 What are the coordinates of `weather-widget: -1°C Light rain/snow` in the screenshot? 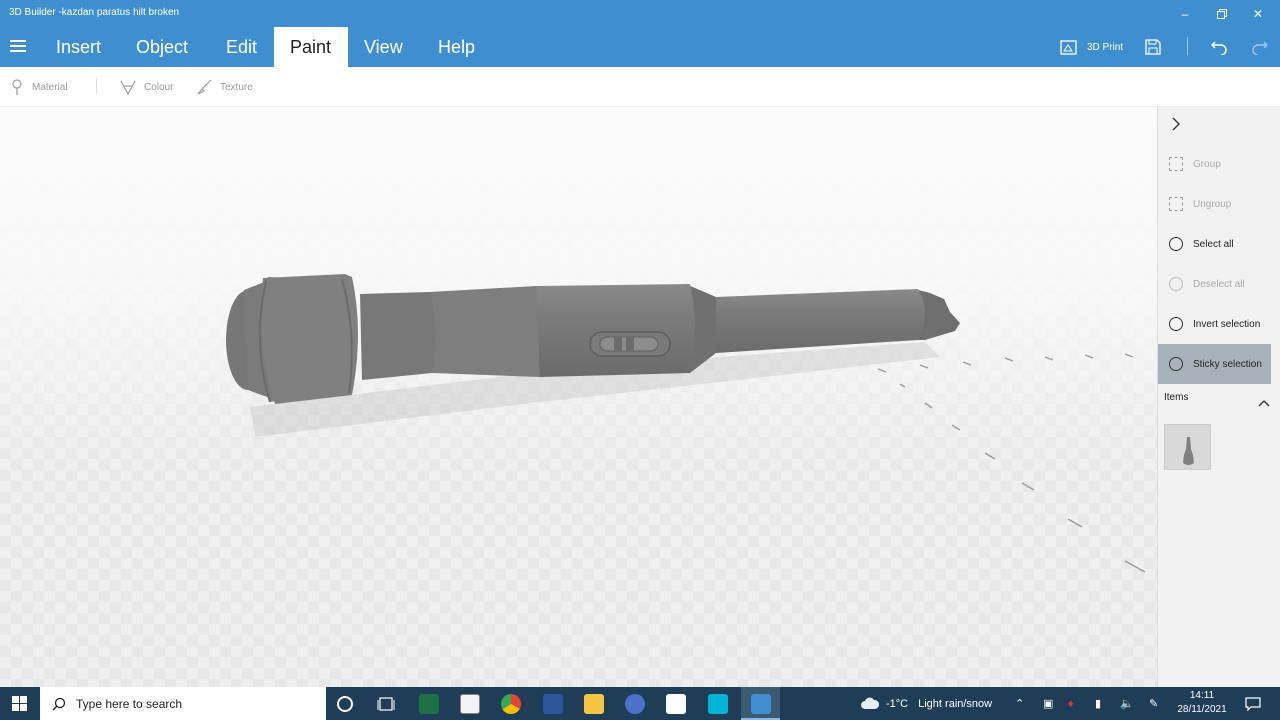 It's located at (926, 703).